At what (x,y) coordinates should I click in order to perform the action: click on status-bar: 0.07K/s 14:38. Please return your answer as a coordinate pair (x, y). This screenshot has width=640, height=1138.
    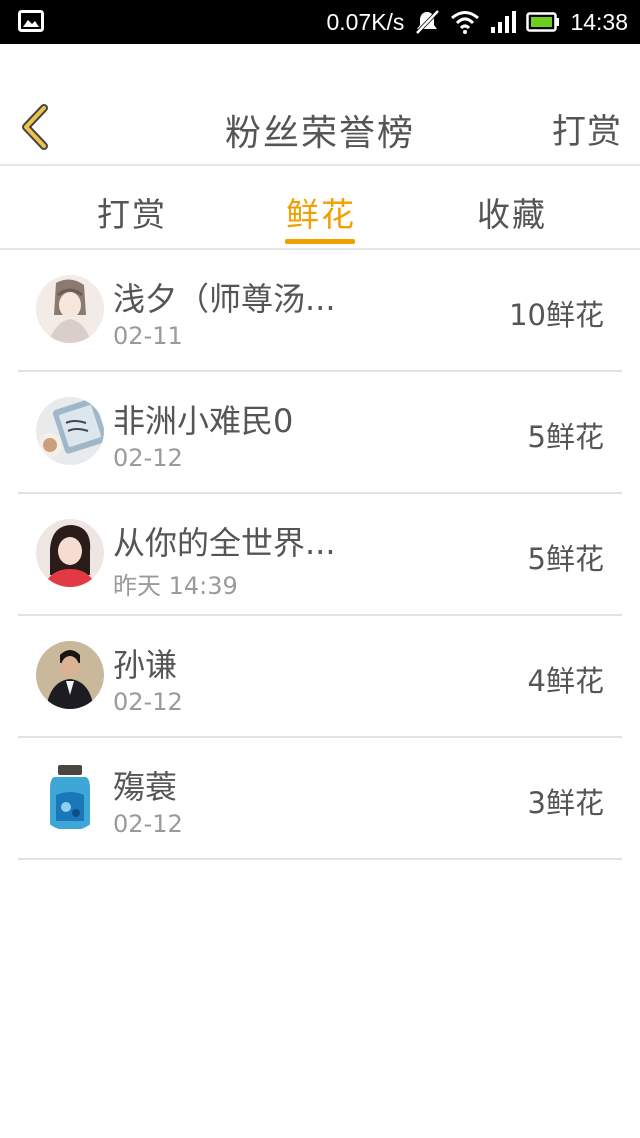
    Looking at the image, I should click on (320, 22).